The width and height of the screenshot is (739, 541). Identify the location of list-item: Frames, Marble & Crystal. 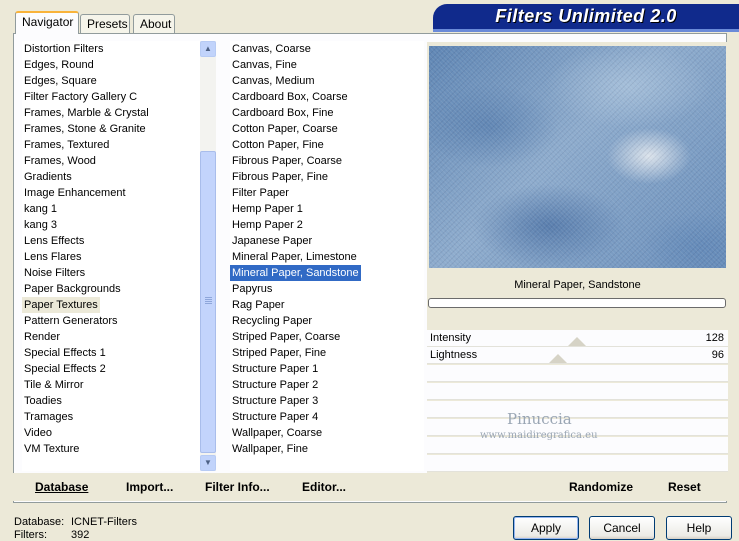
(86, 113).